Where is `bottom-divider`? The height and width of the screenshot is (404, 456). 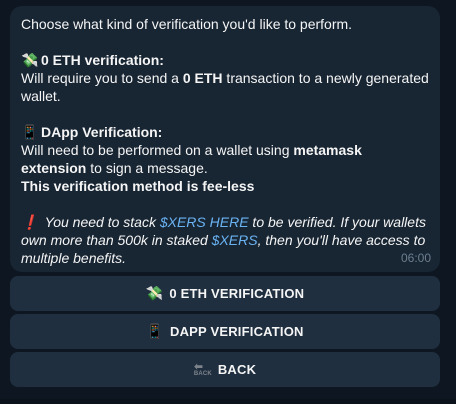
bottom-divider is located at coordinates (228, 401).